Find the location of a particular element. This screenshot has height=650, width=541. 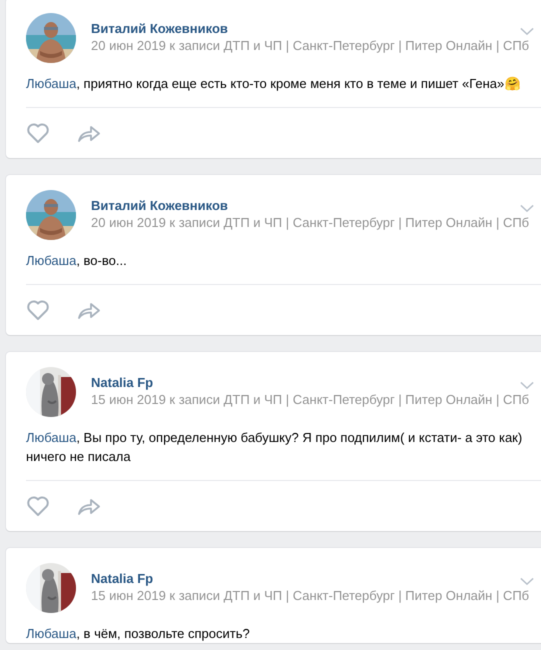

comment-text: Любаша, в чём, позвольте спросить? is located at coordinates (138, 634).